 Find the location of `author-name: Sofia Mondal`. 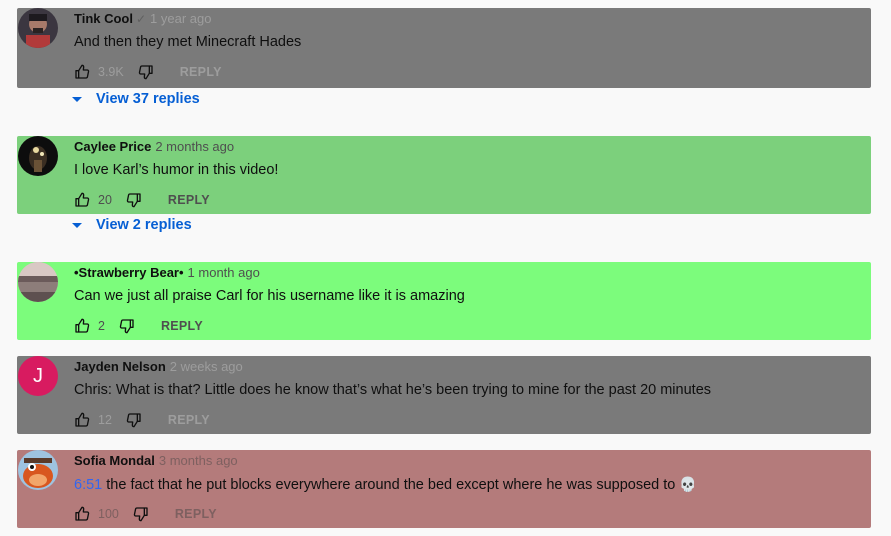

author-name: Sofia Mondal is located at coordinates (114, 460).